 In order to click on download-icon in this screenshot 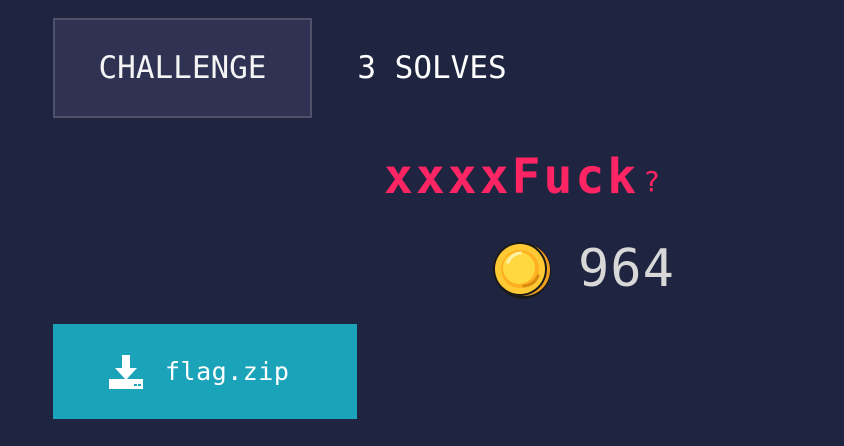, I will do `click(126, 372)`.